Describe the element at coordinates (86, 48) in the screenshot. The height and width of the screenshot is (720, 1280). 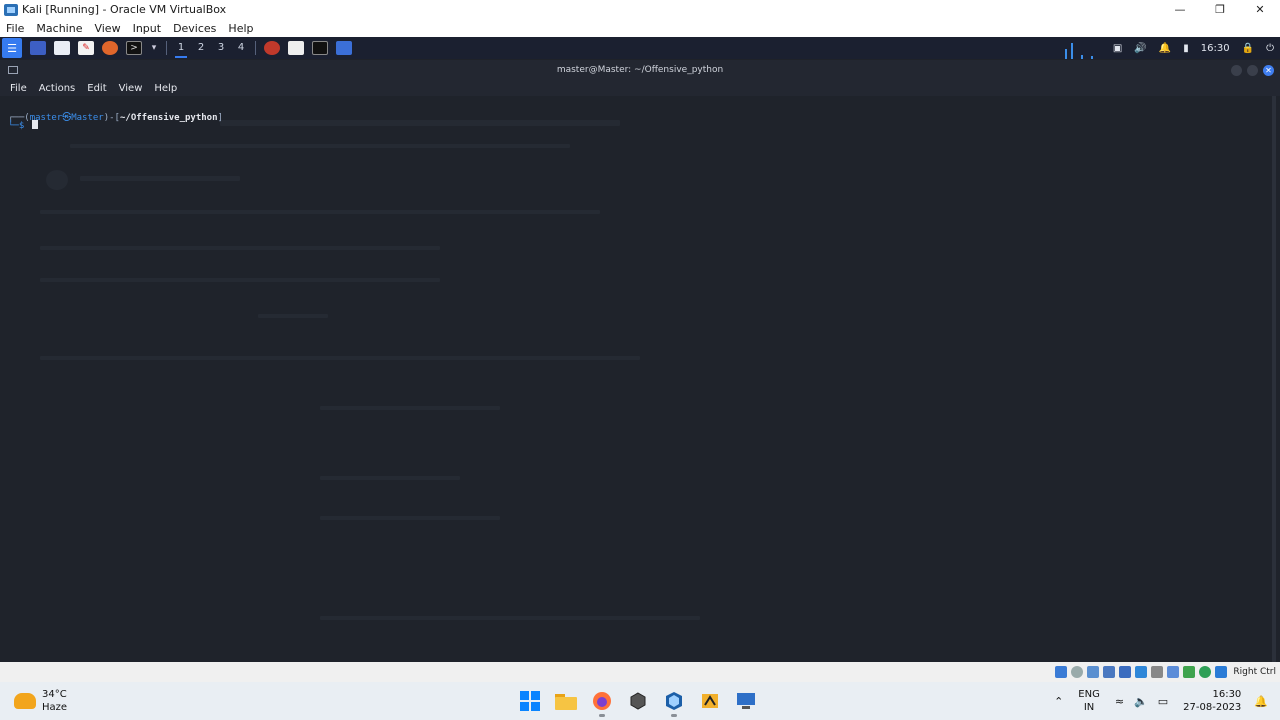
I see `text-editor-icon: ✎` at that location.